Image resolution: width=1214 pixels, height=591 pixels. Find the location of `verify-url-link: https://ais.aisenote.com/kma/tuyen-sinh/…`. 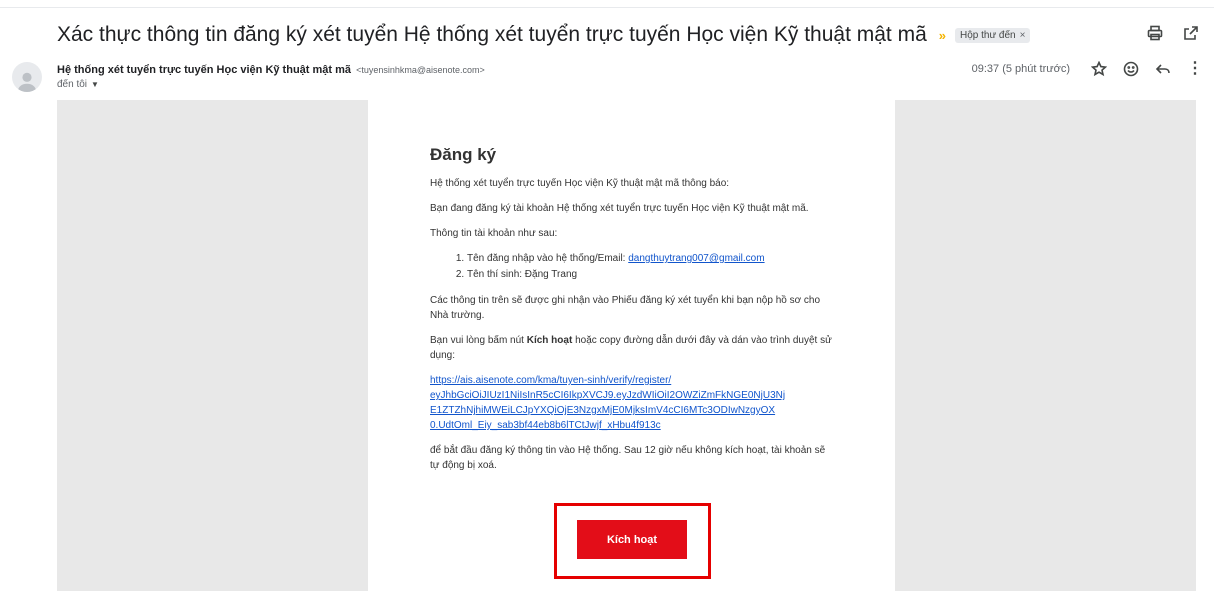

verify-url-link: https://ais.aisenote.com/kma/tuyen-sinh/… is located at coordinates (632, 403).